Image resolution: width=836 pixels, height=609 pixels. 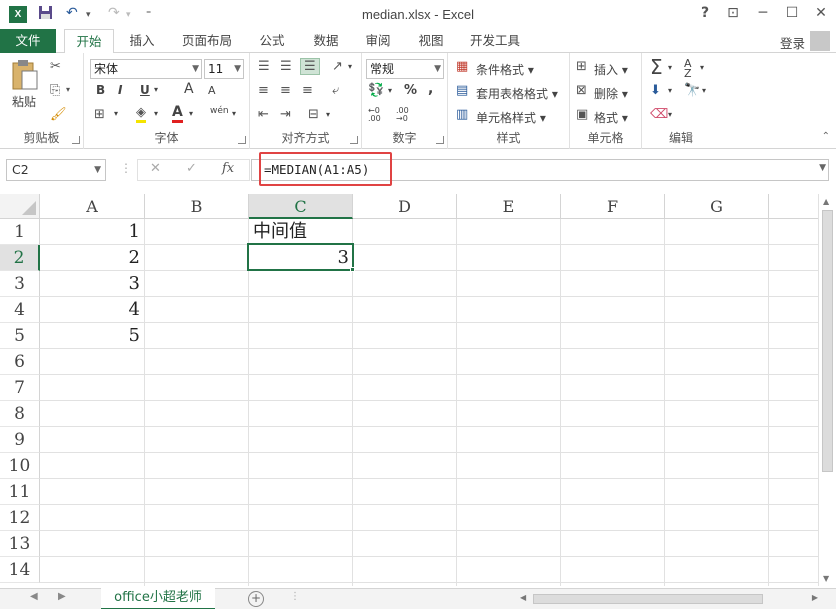 I want to click on align-center-icon: ≡, so click(x=285, y=90).